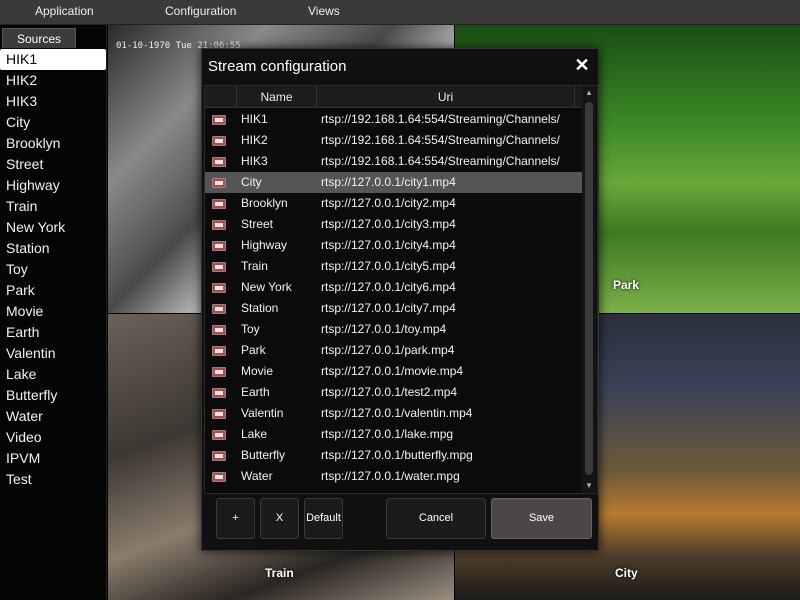 Image resolution: width=800 pixels, height=600 pixels. What do you see at coordinates (323, 518) in the screenshot?
I see `default-button: Default` at bounding box center [323, 518].